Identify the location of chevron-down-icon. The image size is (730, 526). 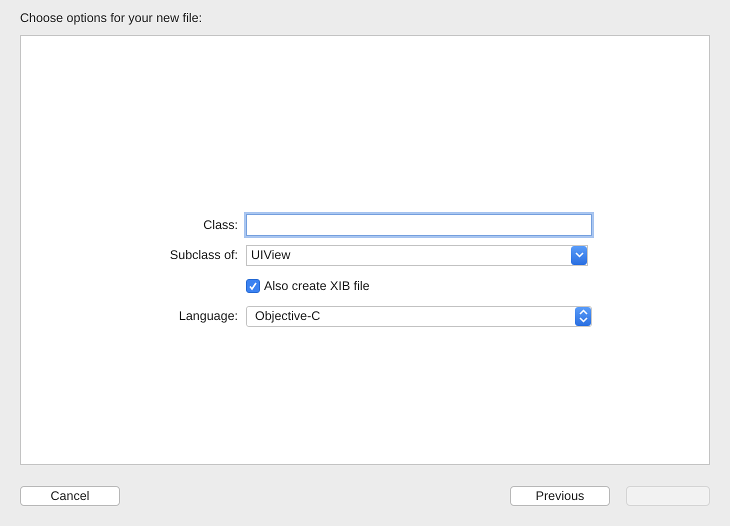
(579, 255).